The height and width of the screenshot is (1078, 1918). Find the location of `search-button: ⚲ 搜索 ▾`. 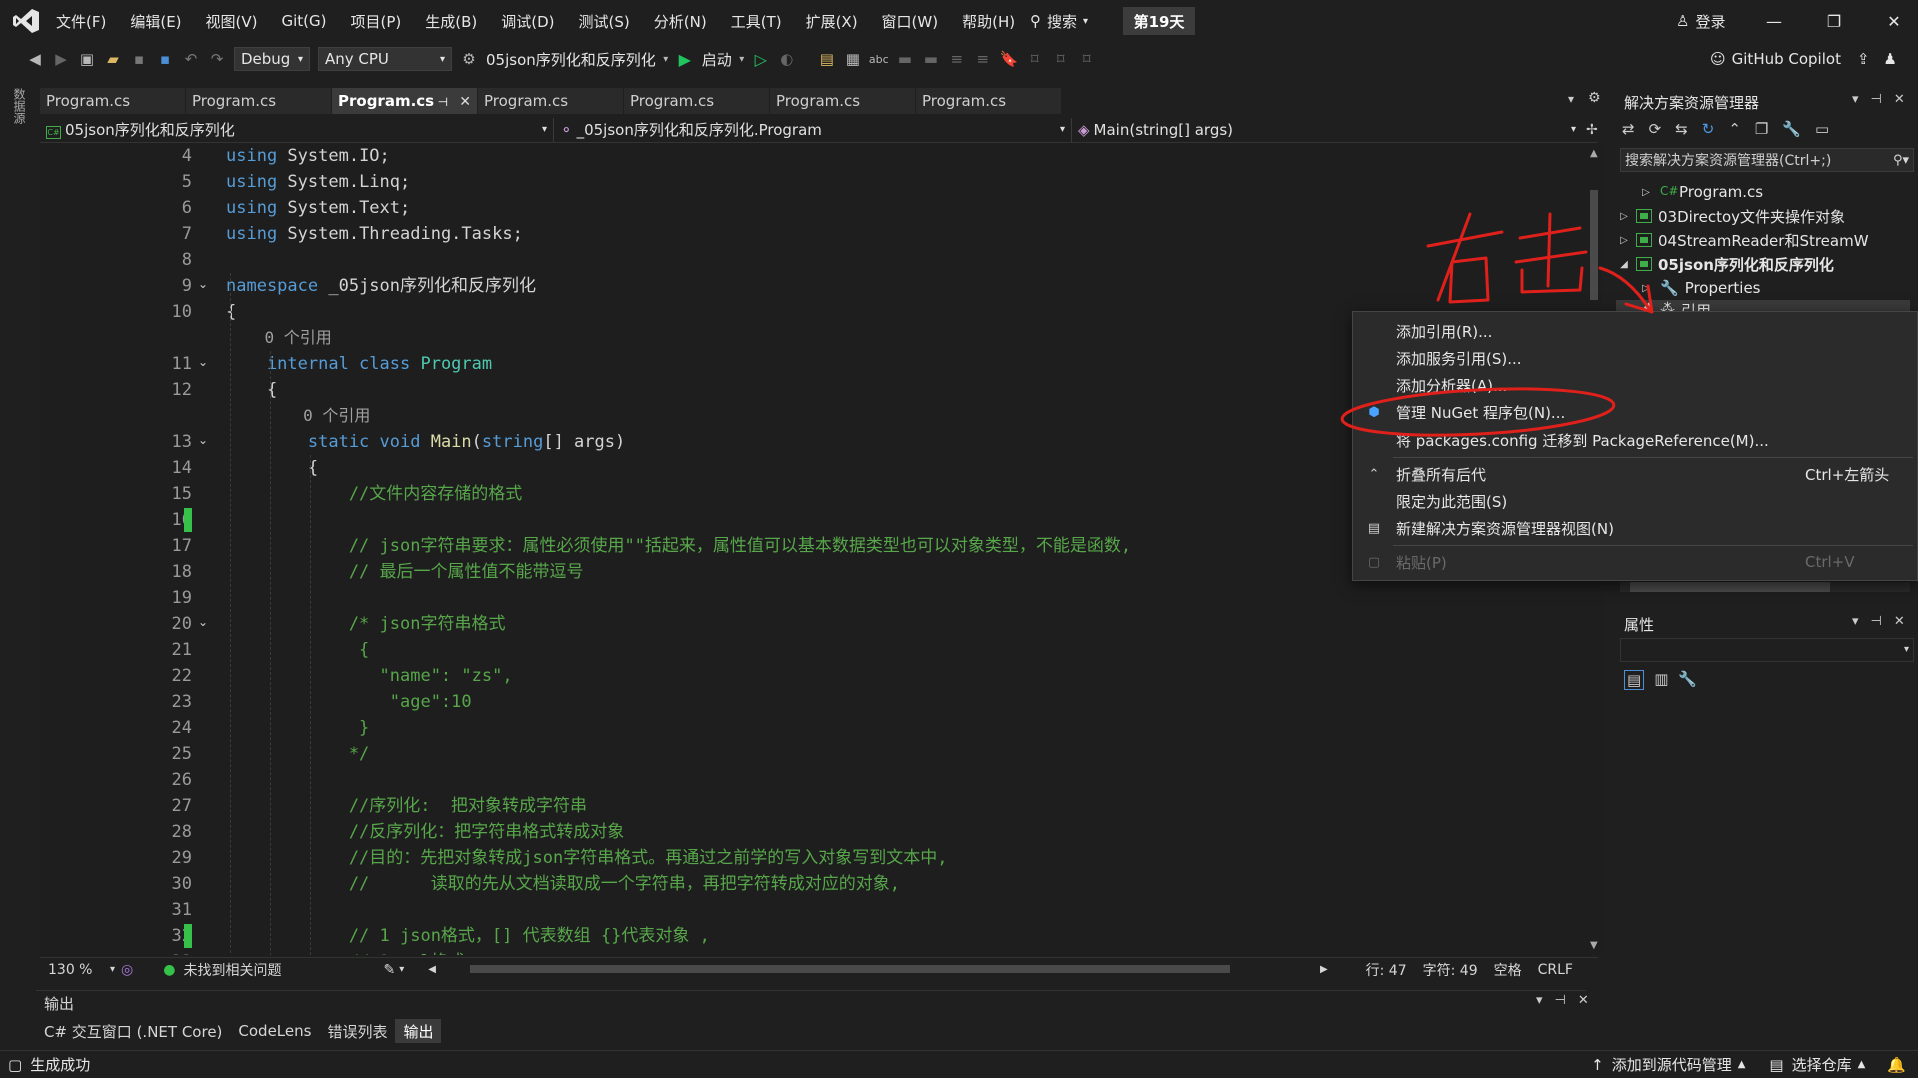

search-button: ⚲ 搜索 ▾ is located at coordinates (1059, 21).